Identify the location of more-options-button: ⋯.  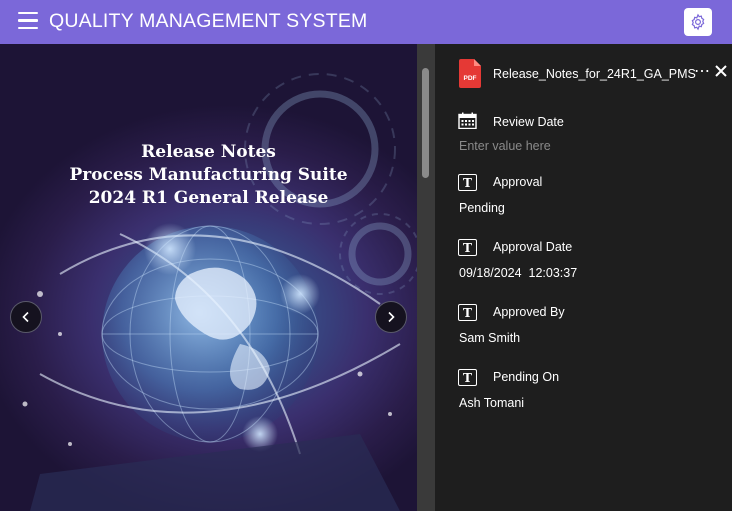
(702, 71).